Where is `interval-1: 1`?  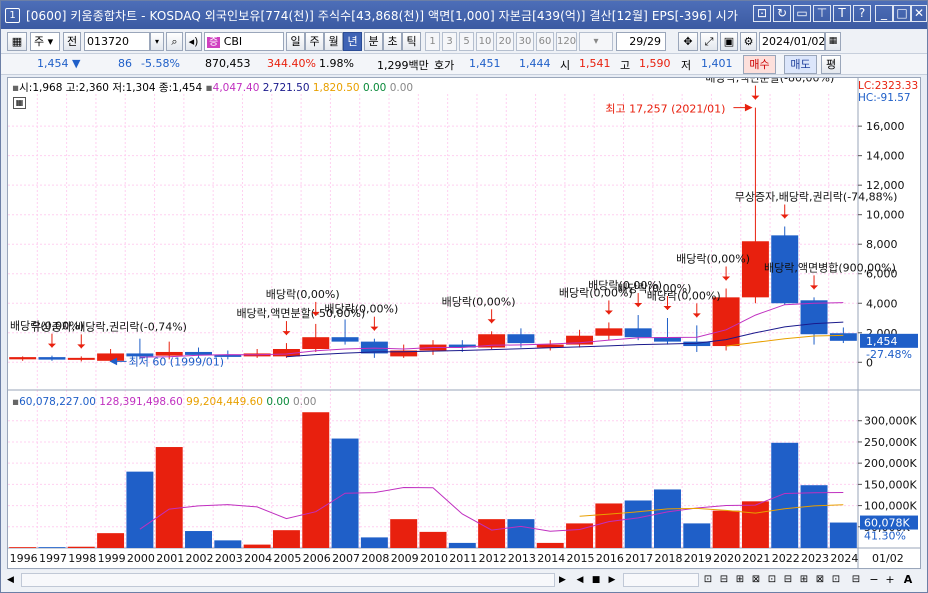
interval-1: 1 is located at coordinates (432, 41).